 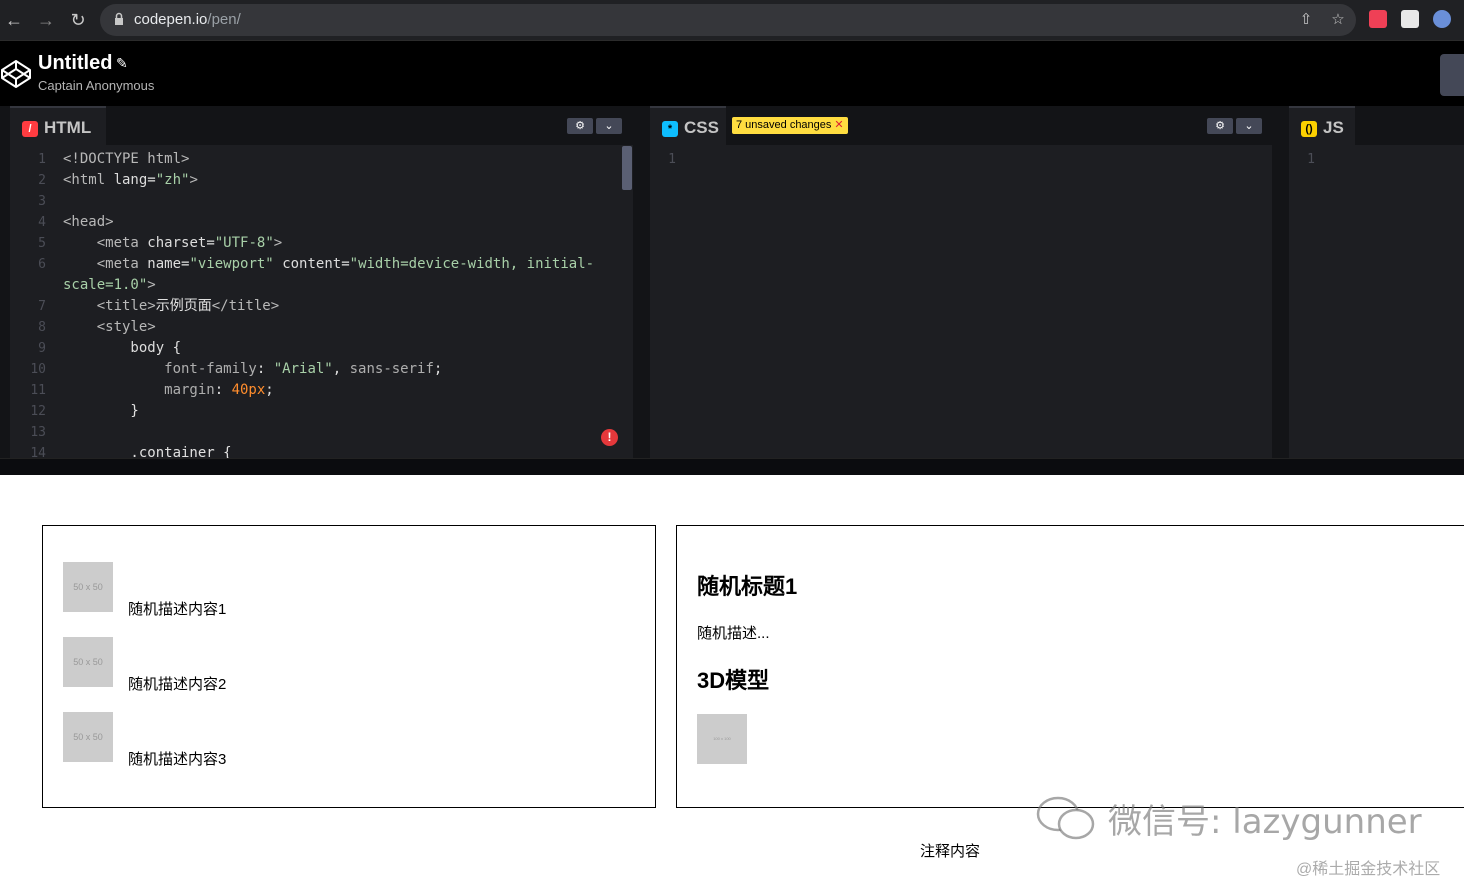 What do you see at coordinates (1220, 126) in the screenshot?
I see `css-settings-gear-icon: ⚙` at bounding box center [1220, 126].